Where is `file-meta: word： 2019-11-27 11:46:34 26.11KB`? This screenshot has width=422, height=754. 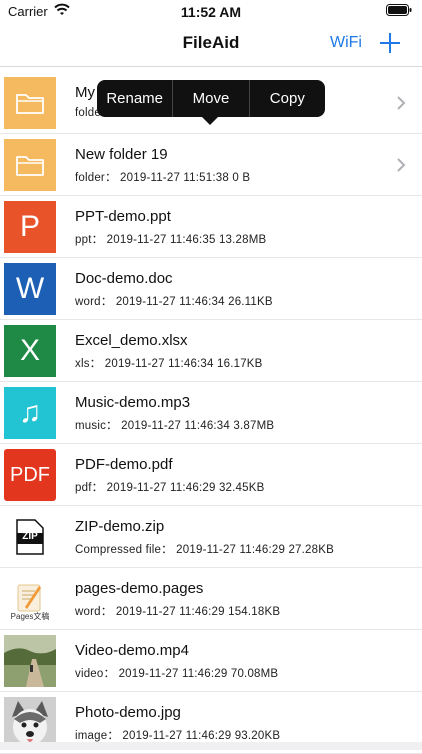
file-meta: word： 2019-11-27 11:46:34 26.11KB is located at coordinates (174, 302).